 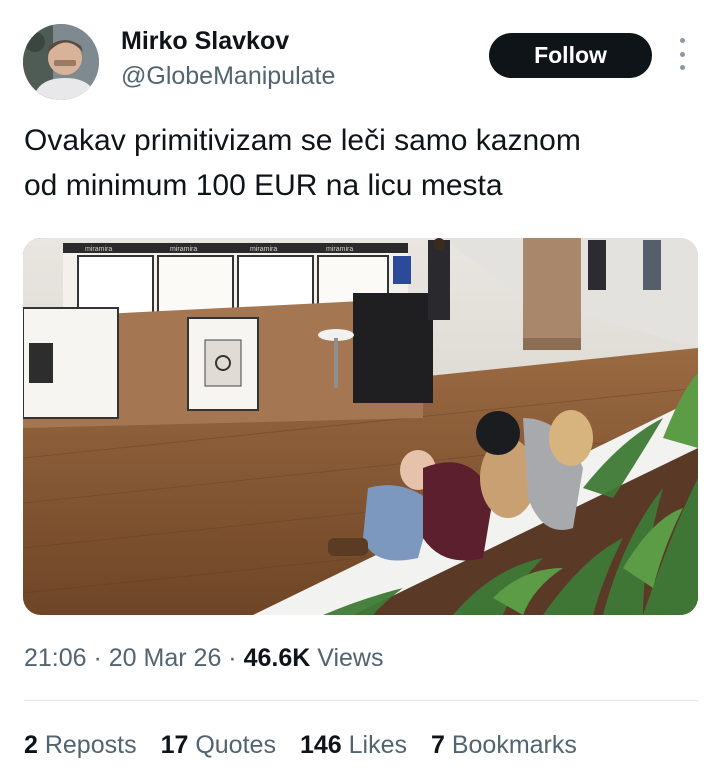 I want to click on tweet-date: 20 Mar 26, so click(x=165, y=658).